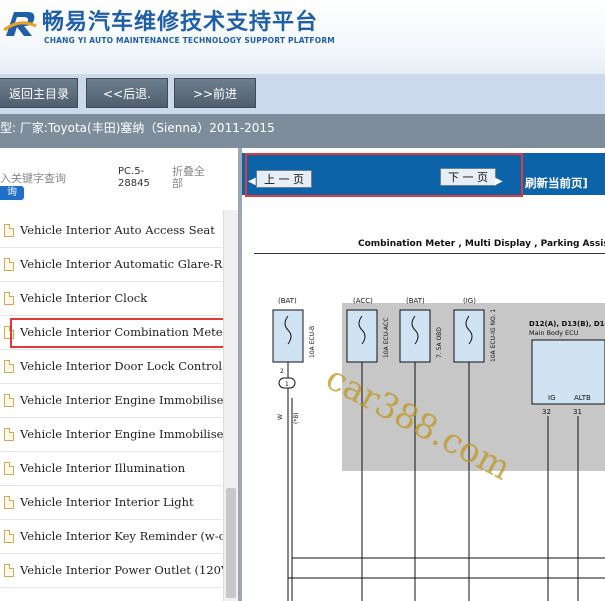 The height and width of the screenshot is (601, 605). Describe the element at coordinates (119, 333) in the screenshot. I see `selection-highlight` at that location.